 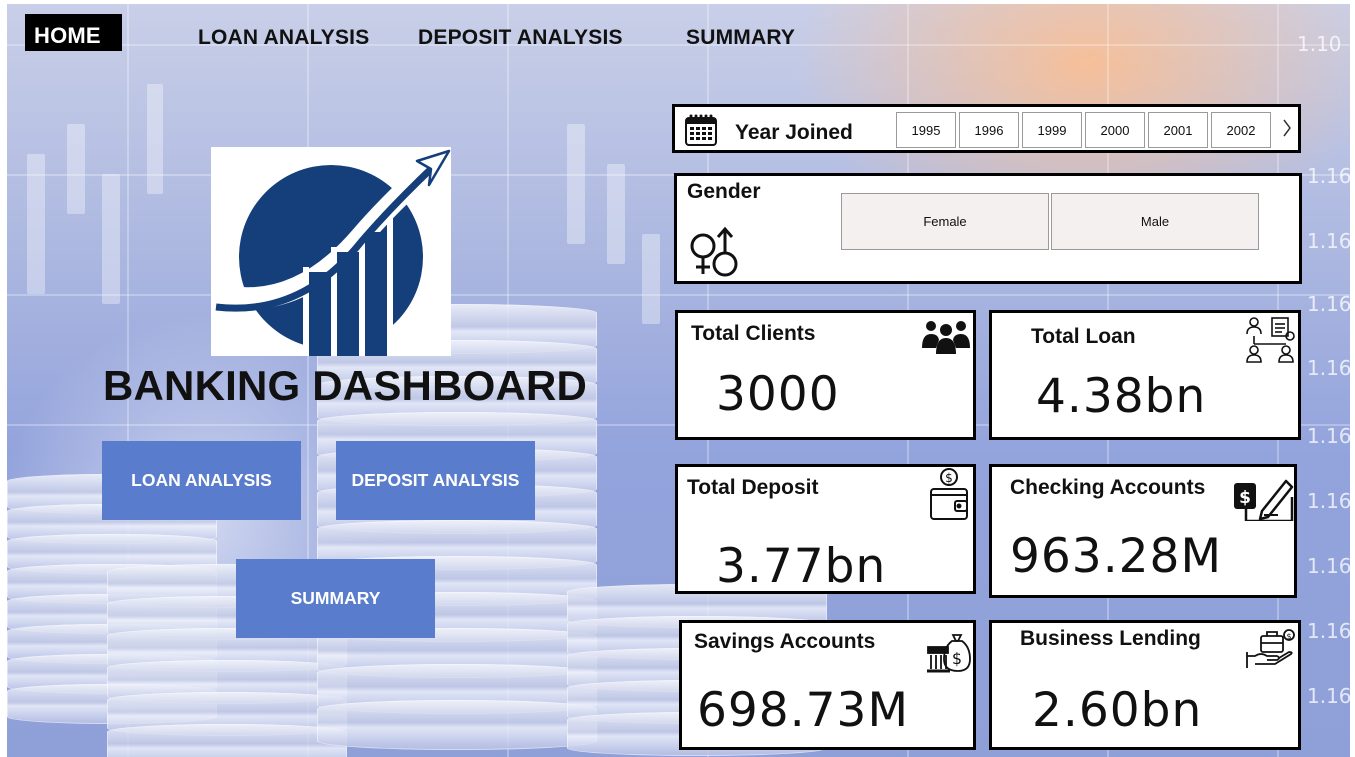 I want to click on gender-slicer: Gender Female Male, so click(x=988, y=228).